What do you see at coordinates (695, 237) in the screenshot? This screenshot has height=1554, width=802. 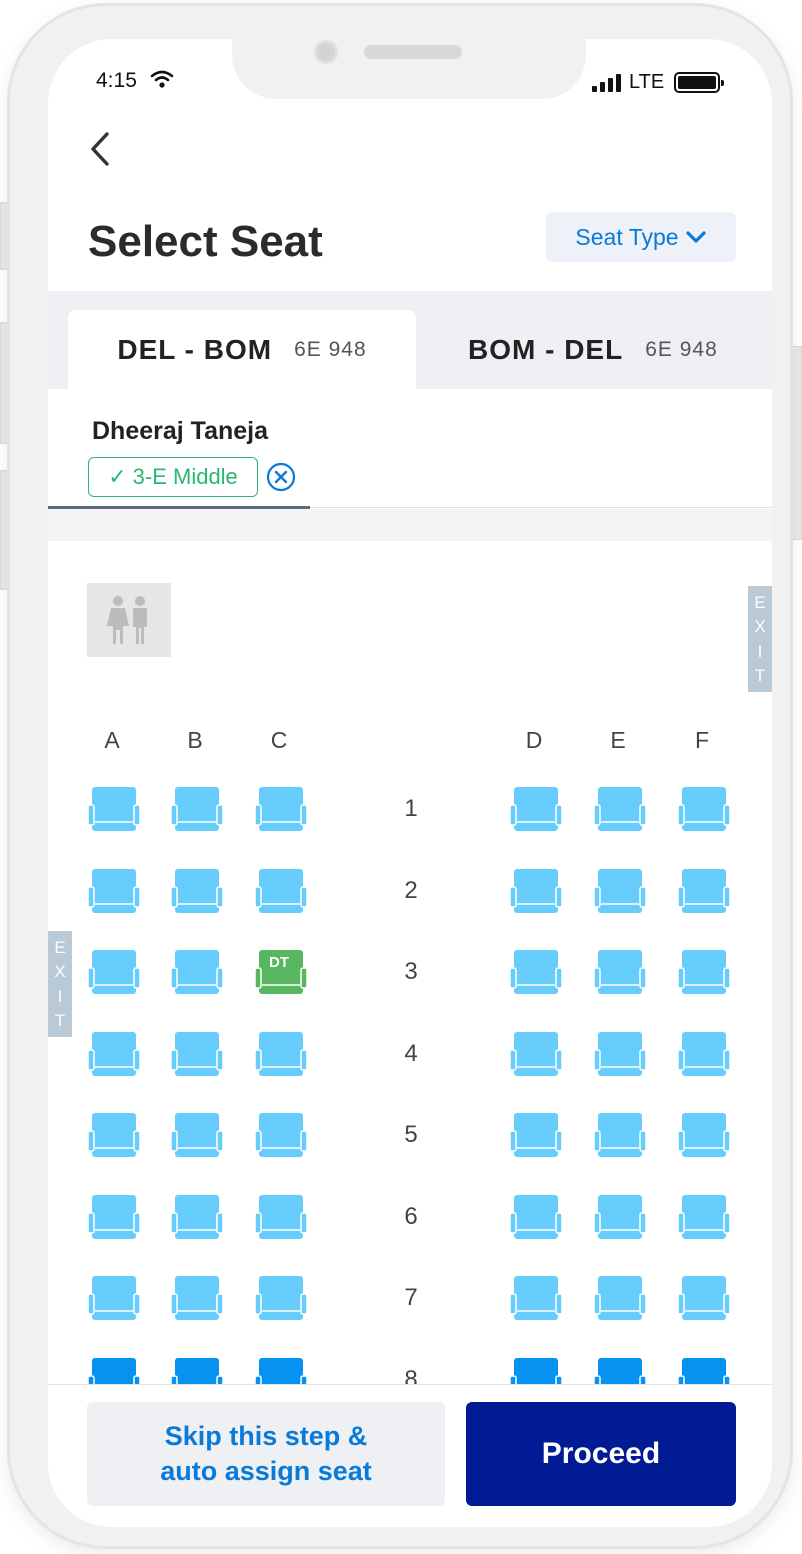 I see `chevron-down-icon` at bounding box center [695, 237].